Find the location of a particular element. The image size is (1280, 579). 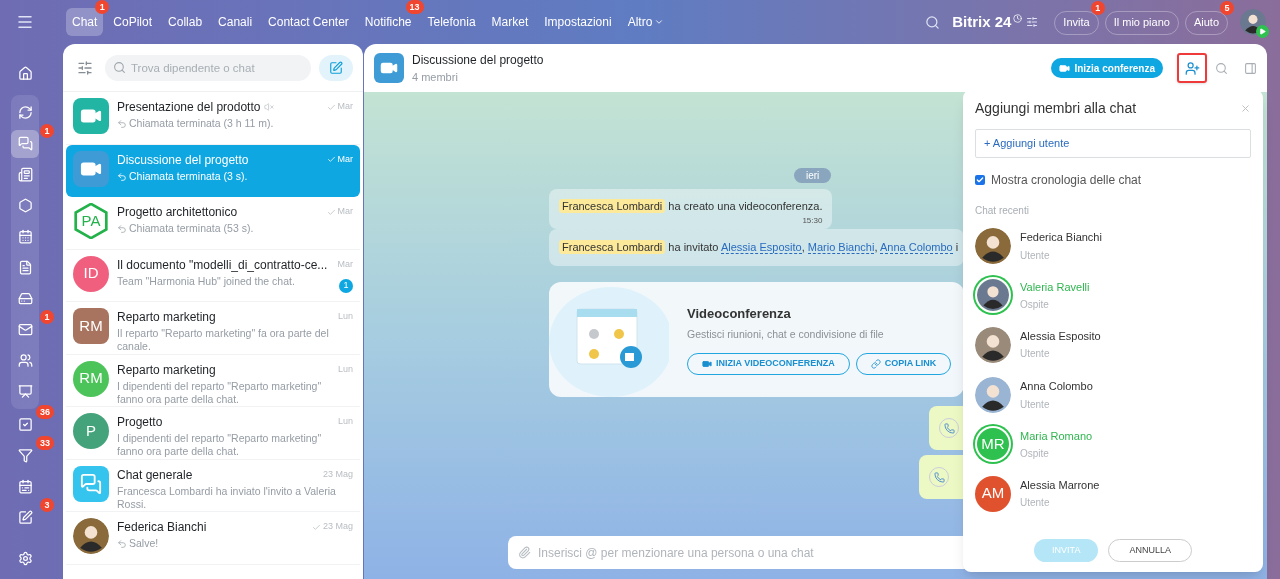

chat-list-item: Chat generale 23 Mag Francesca Lombardi ha inviato l'invito a Valeria Rossi. is located at coordinates (213, 485).